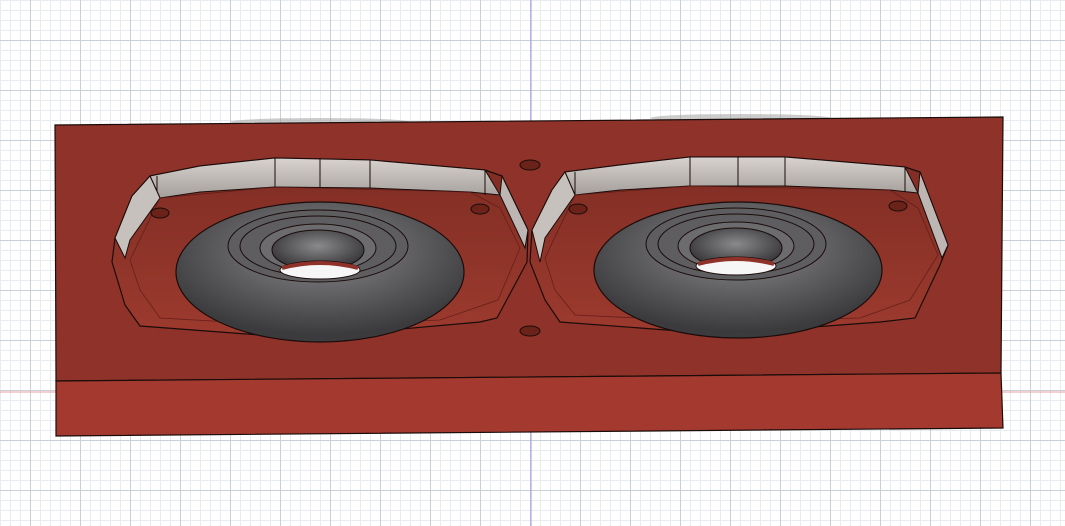  Describe the element at coordinates (530, 165) in the screenshot. I see `center-hole-top` at that location.